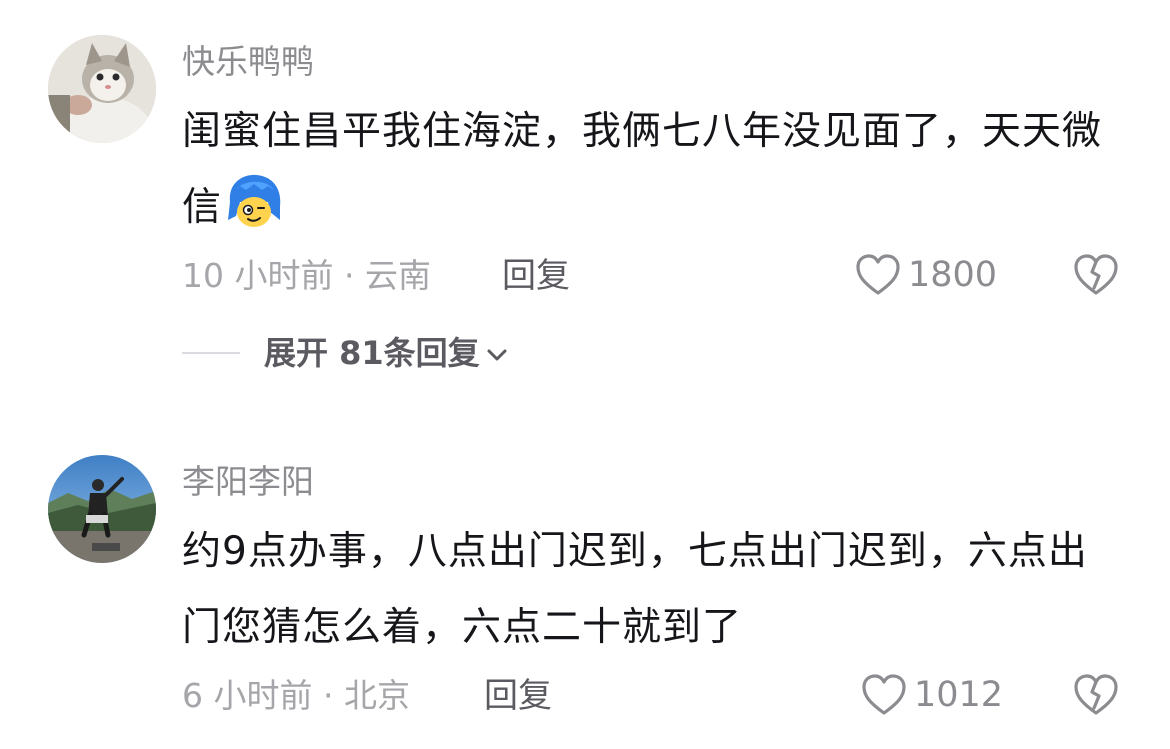  I want to click on comment-text-content: 约9点办事，八点出门迟到，七点出门迟到，六点出门您猜怎么着，六点二十就到了, so click(635, 589).